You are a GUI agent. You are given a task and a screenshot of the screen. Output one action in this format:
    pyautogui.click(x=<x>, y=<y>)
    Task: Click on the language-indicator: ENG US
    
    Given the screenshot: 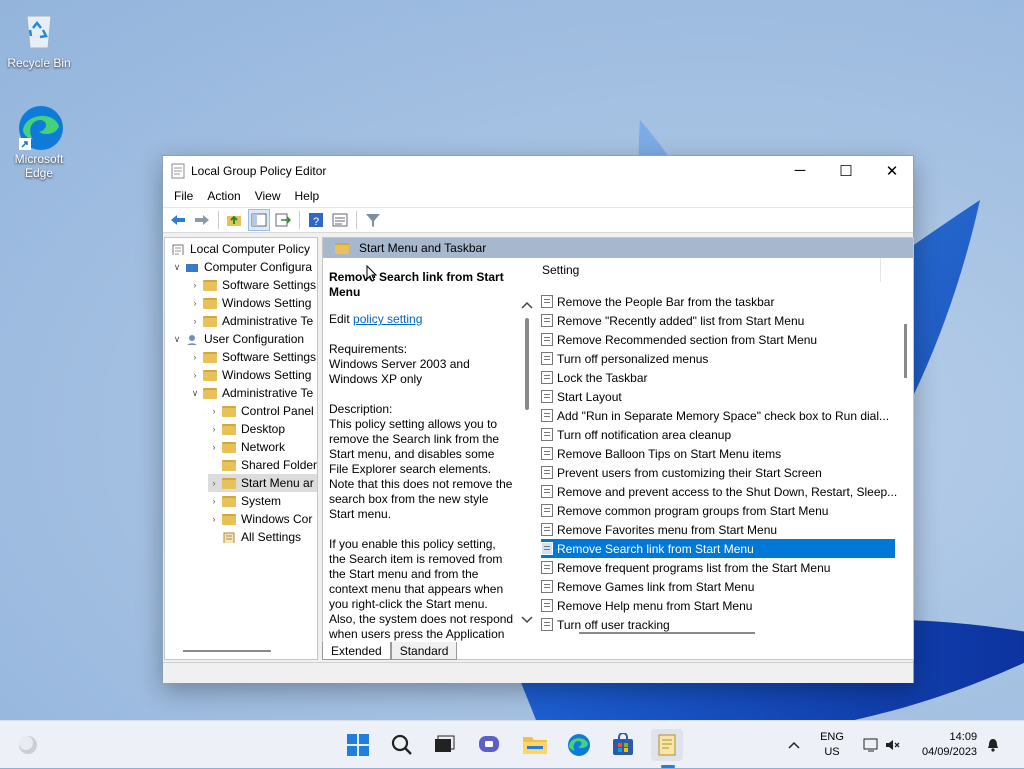 What is the action you would take?
    pyautogui.click(x=832, y=745)
    